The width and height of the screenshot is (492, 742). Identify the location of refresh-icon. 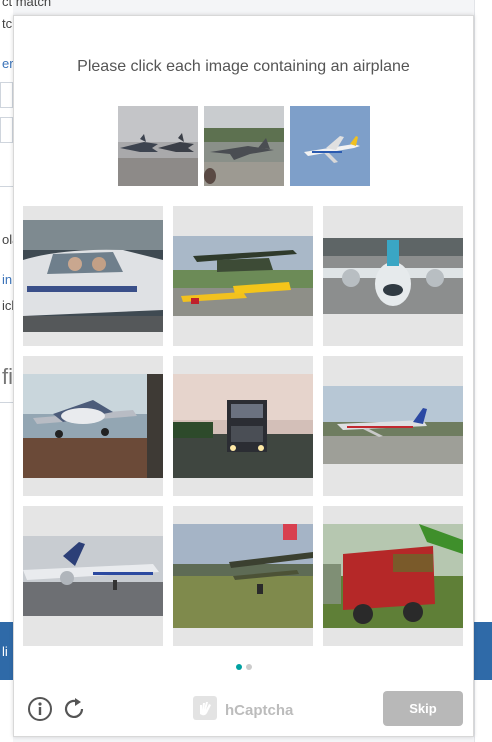
(74, 709).